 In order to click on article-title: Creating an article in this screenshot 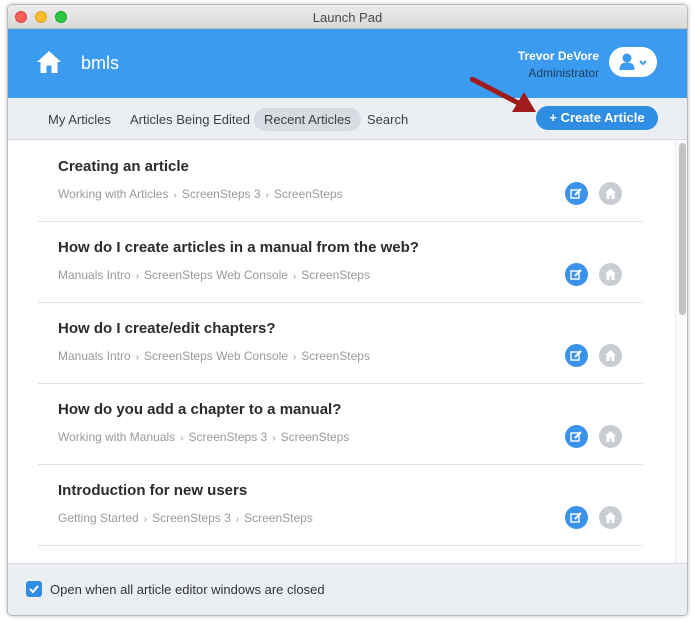, I will do `click(123, 166)`.